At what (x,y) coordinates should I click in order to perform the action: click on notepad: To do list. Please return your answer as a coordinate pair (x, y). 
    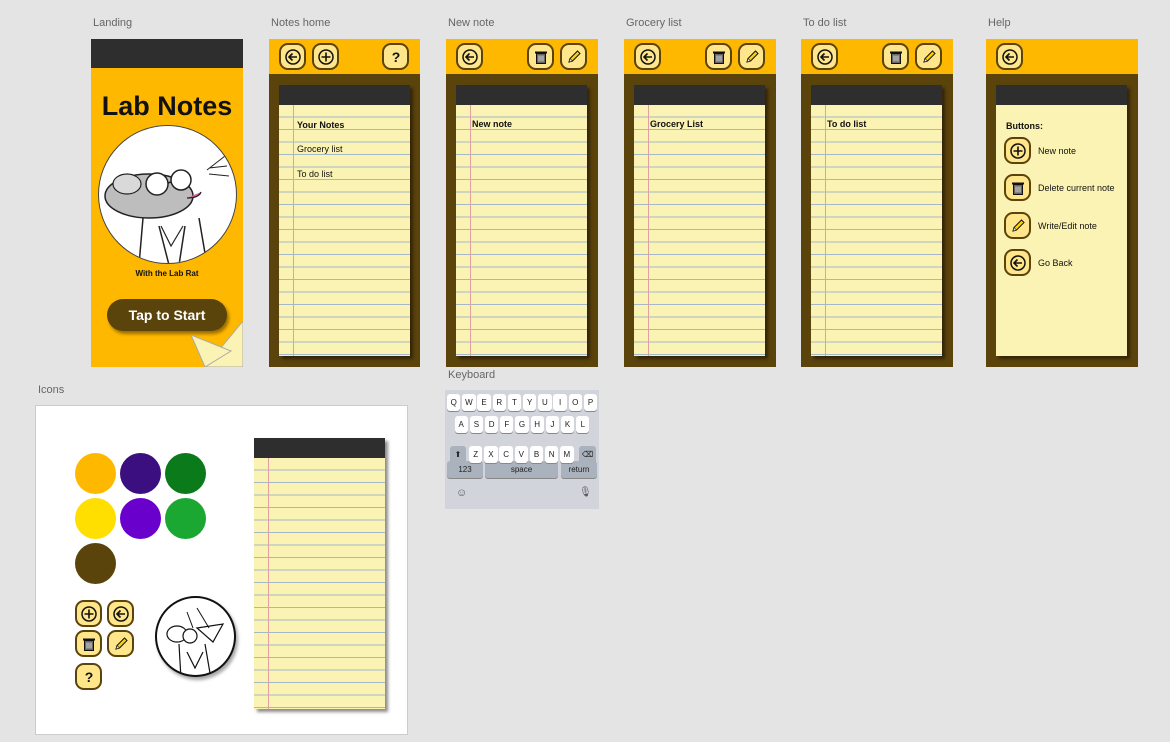
    Looking at the image, I should click on (876, 220).